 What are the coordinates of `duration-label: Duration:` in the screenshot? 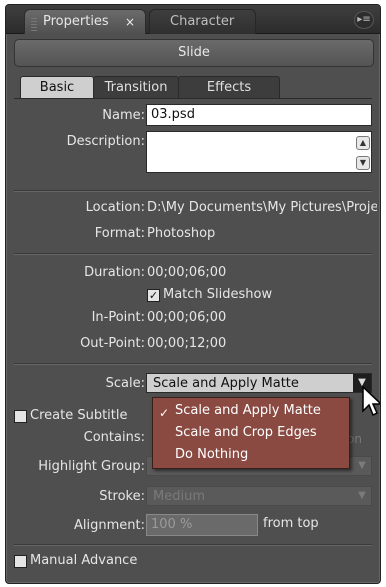 It's located at (114, 272).